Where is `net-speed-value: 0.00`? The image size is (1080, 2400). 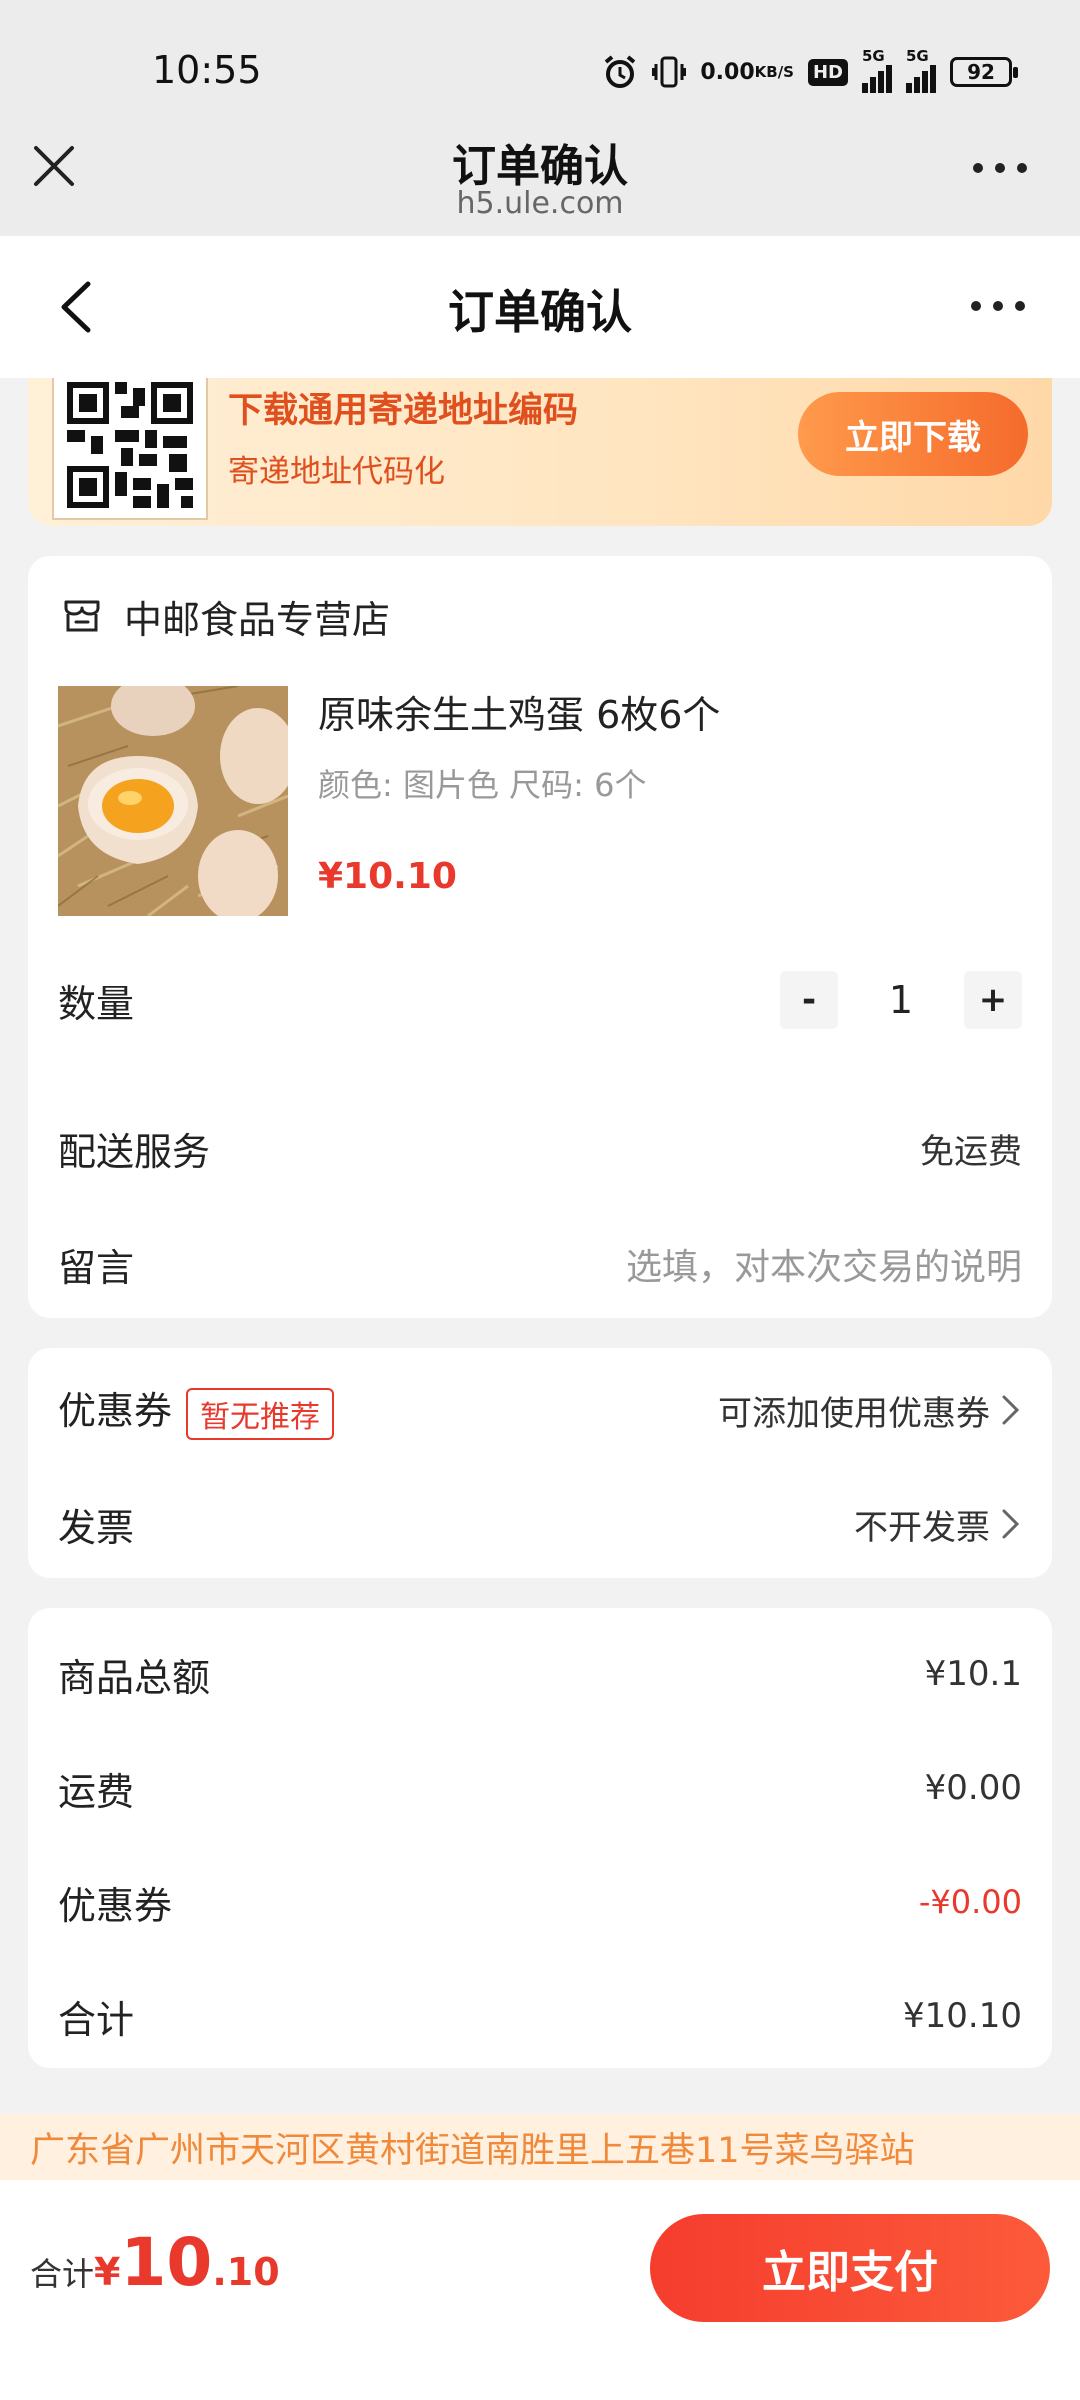
net-speed-value: 0.00 is located at coordinates (727, 72).